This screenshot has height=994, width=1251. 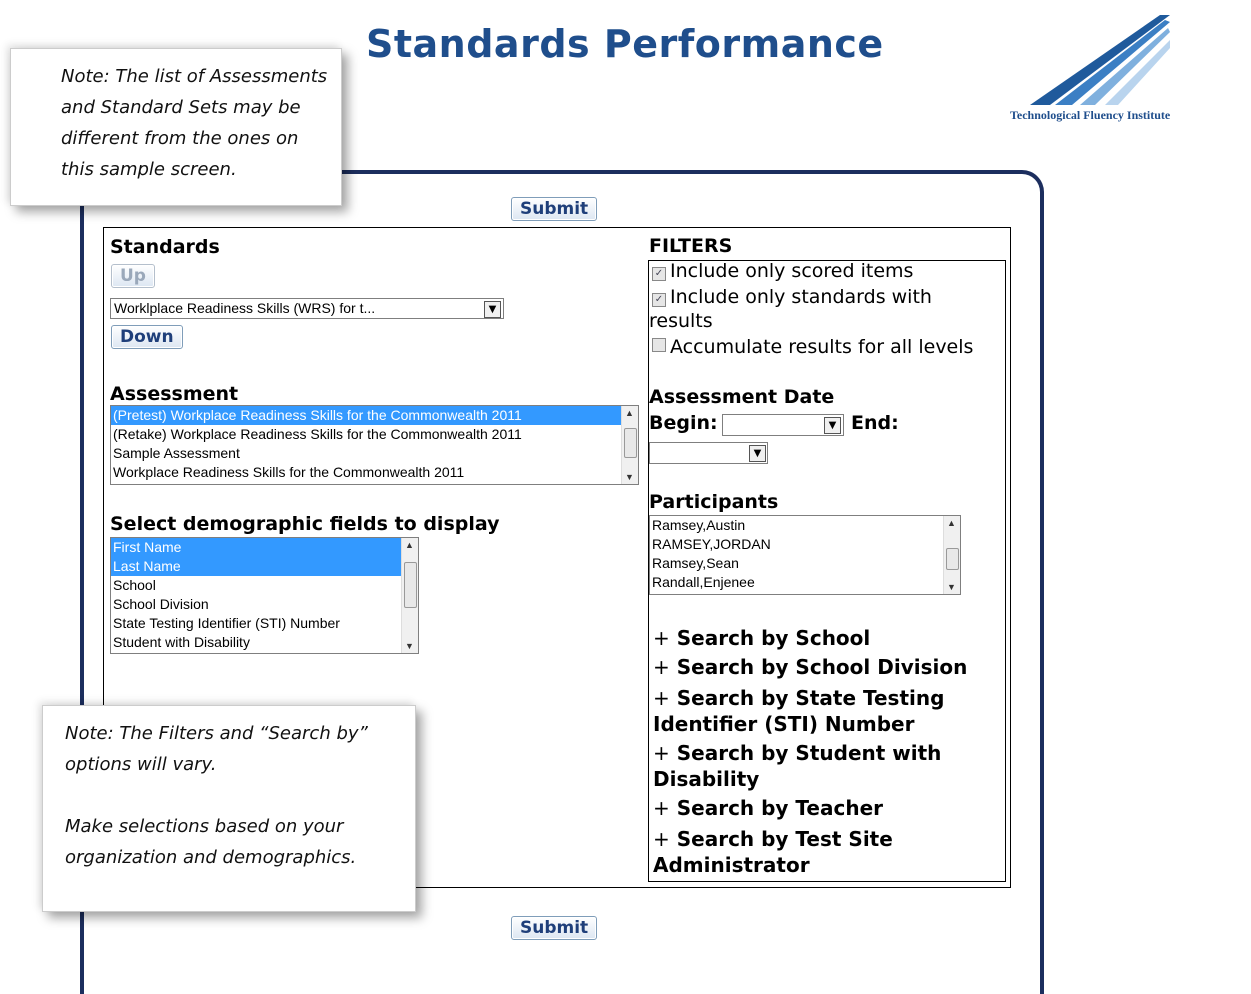 I want to click on note-spacer, so click(x=216, y=795).